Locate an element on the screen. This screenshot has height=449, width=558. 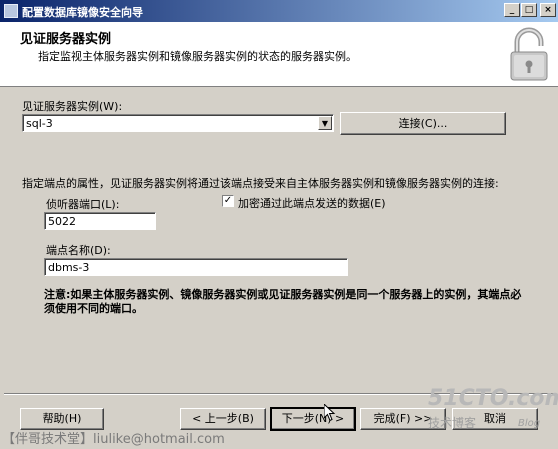
page-title: 见证服务器实例 is located at coordinates (66, 39).